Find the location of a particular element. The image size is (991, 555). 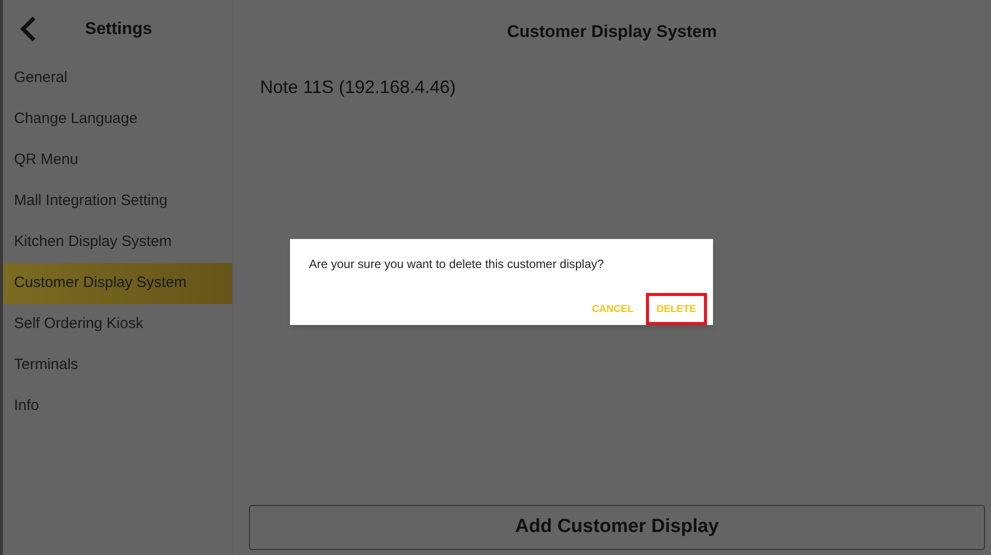

sidebar-item: Change Language is located at coordinates (117, 119).